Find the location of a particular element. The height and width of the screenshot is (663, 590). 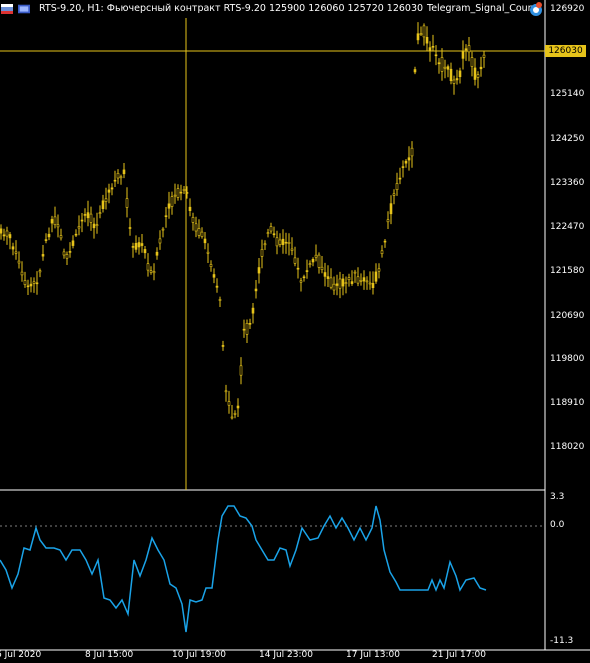

time-tick: 17 Jul 13:00 is located at coordinates (373, 655).